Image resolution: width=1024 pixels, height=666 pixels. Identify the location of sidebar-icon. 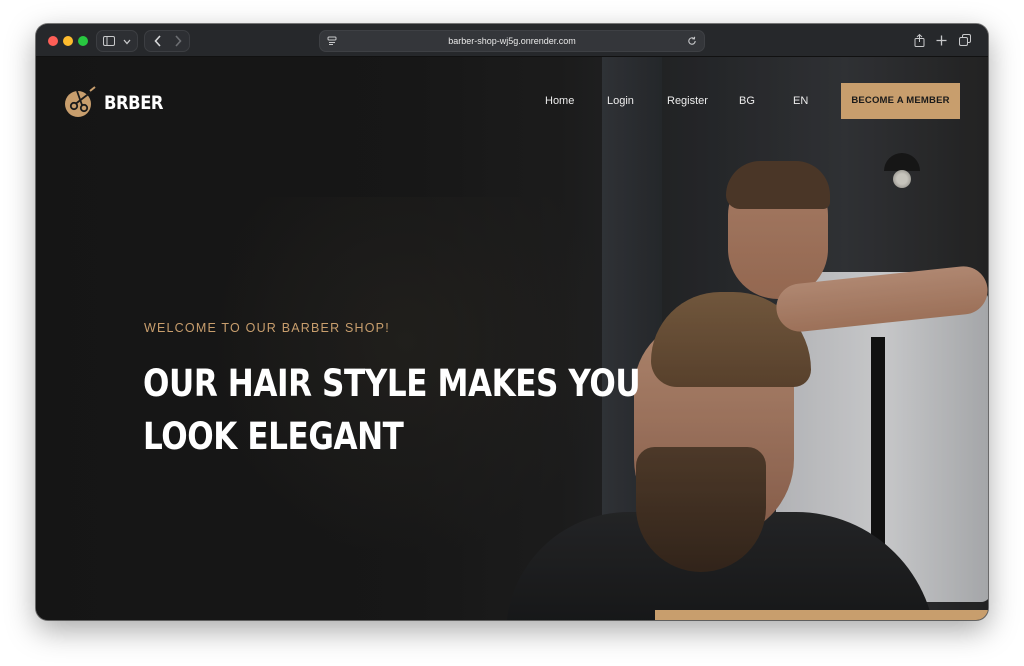
(109, 41).